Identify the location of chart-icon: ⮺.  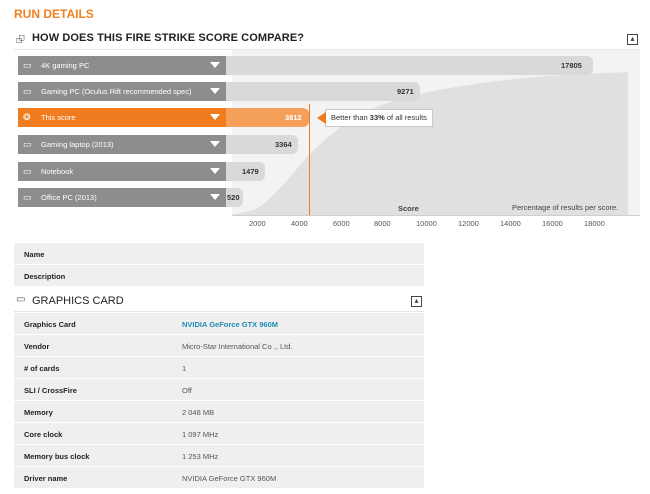
(20, 40).